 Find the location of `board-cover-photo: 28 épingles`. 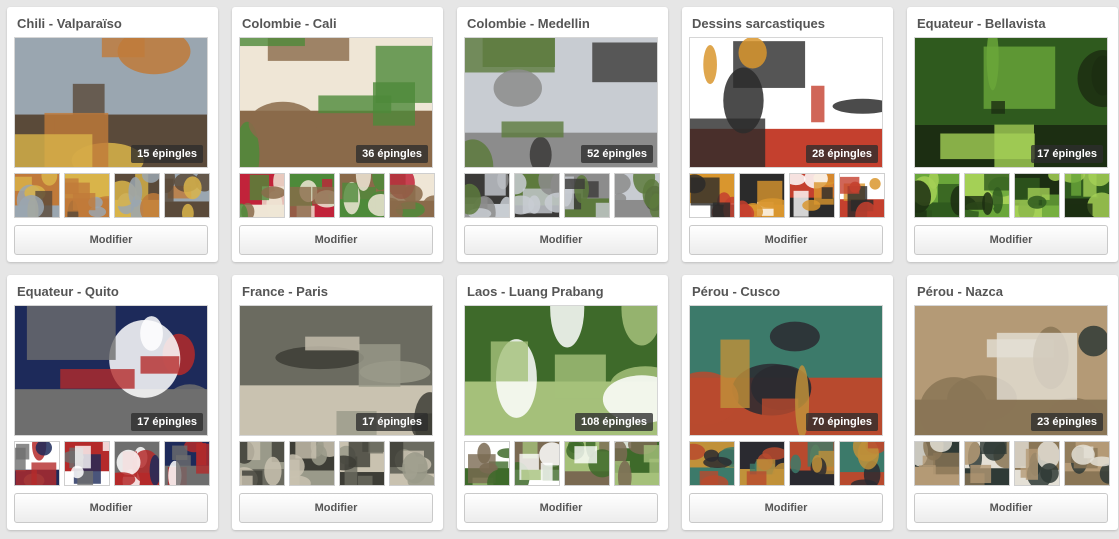

board-cover-photo: 28 épingles is located at coordinates (786, 102).